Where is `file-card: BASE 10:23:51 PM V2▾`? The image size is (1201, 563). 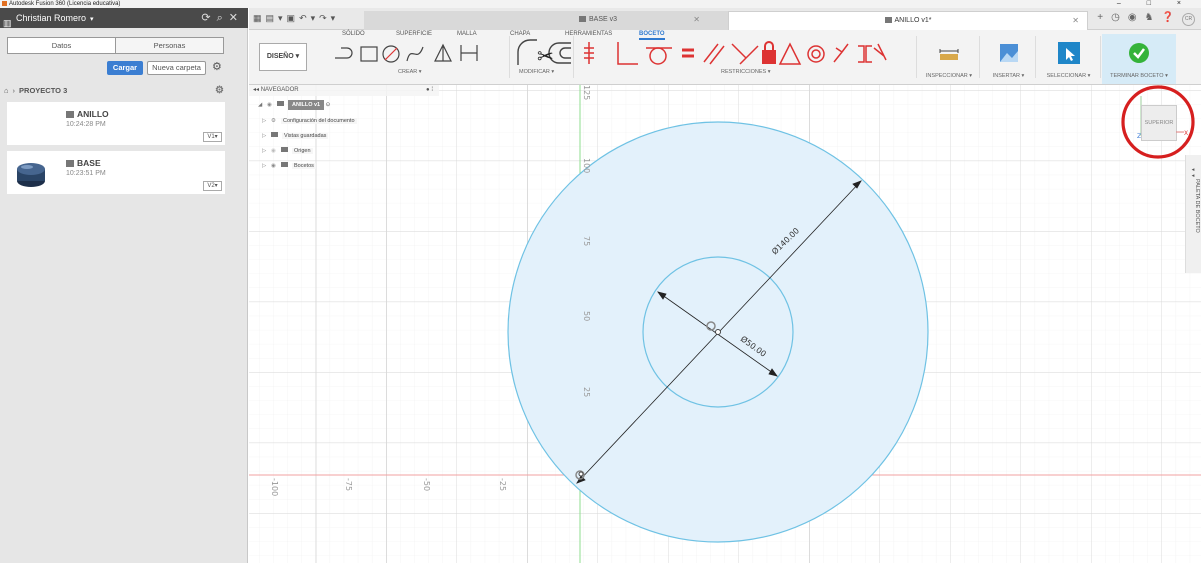 file-card: BASE 10:23:51 PM V2▾ is located at coordinates (116, 172).